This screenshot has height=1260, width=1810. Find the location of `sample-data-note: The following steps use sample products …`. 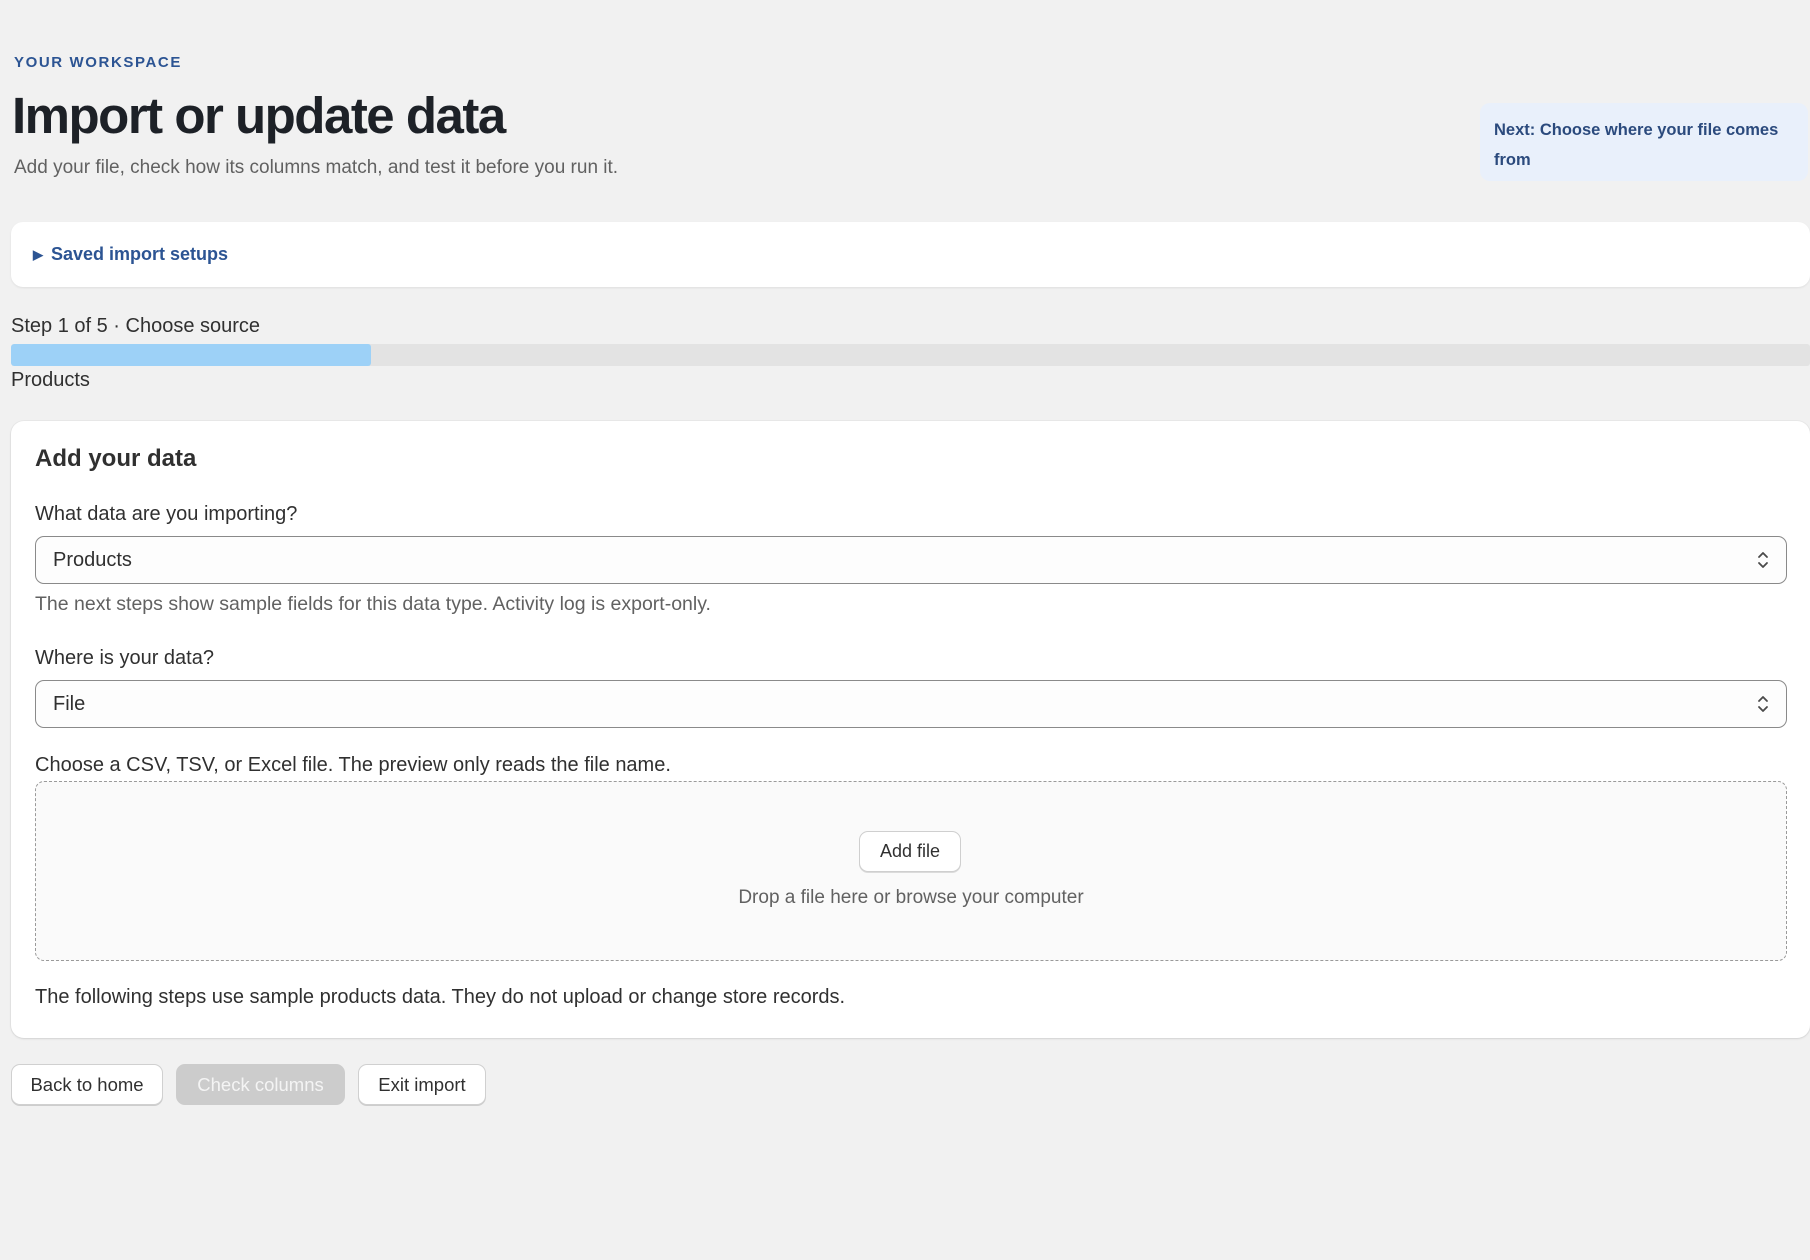

sample-data-note: The following steps use sample products … is located at coordinates (440, 997).